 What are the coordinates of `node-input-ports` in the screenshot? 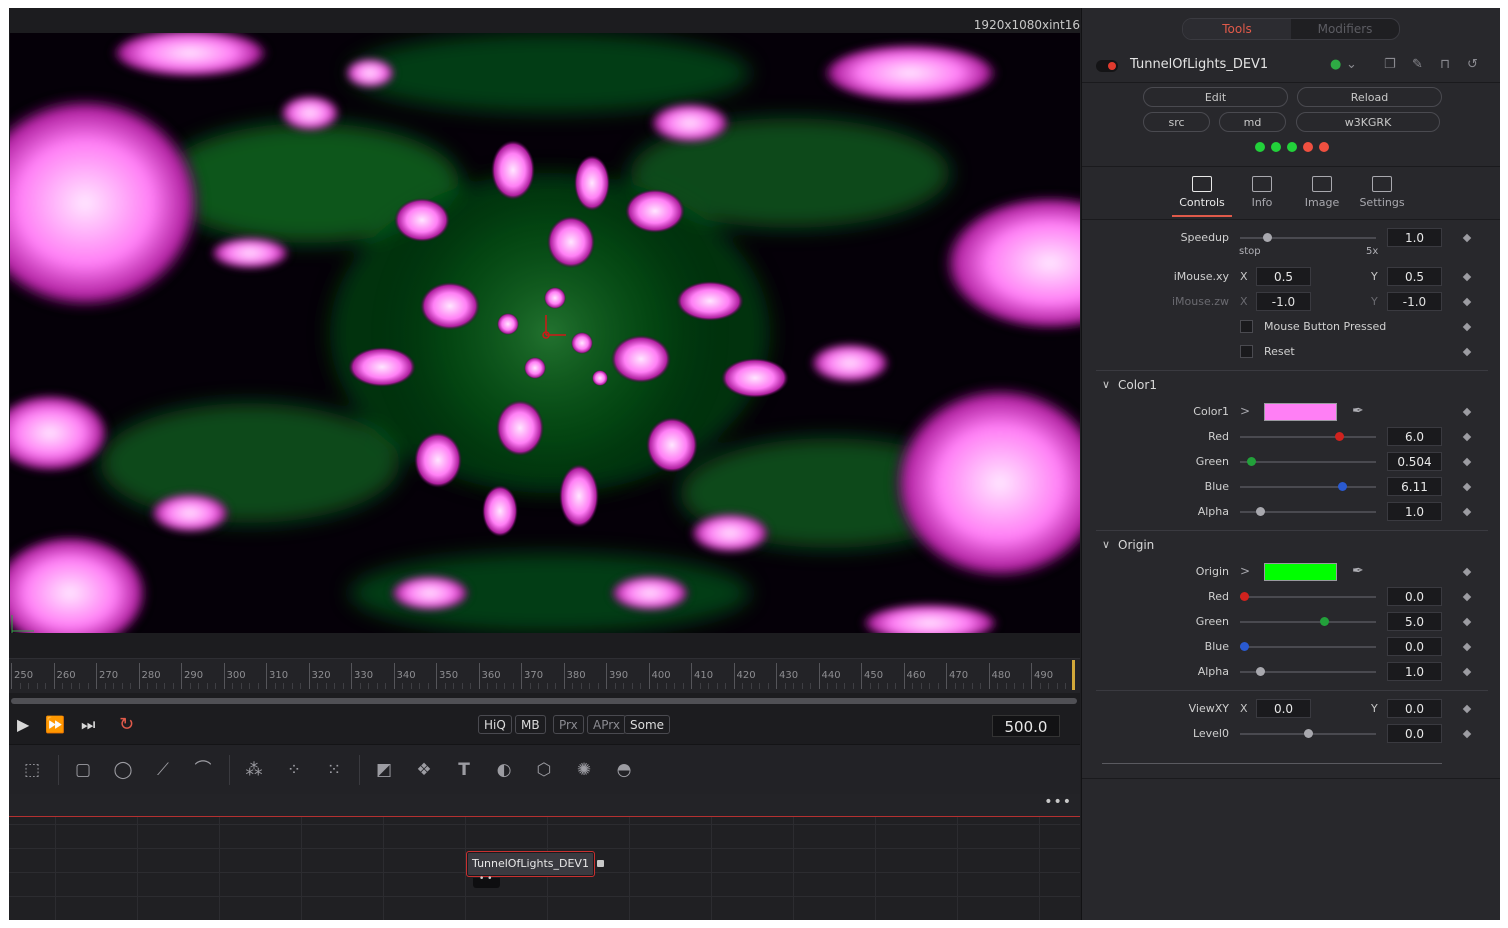 It's located at (486, 881).